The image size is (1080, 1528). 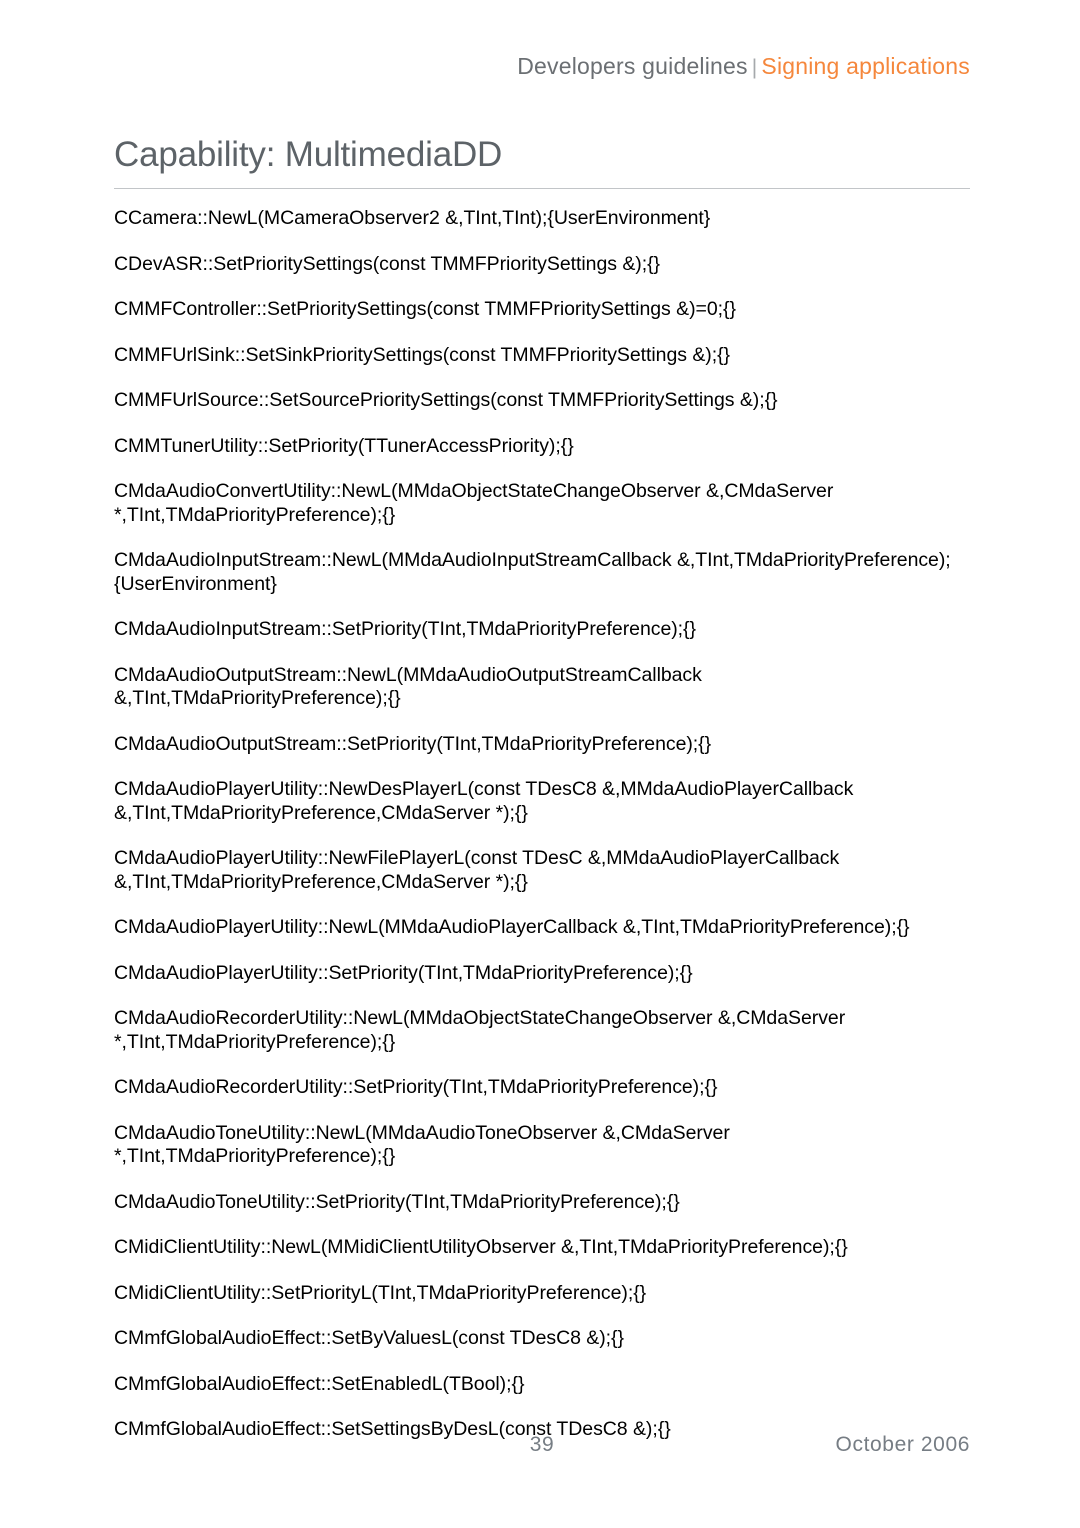 I want to click on breadcrumb-section-label: Developers guidelines, so click(x=632, y=66).